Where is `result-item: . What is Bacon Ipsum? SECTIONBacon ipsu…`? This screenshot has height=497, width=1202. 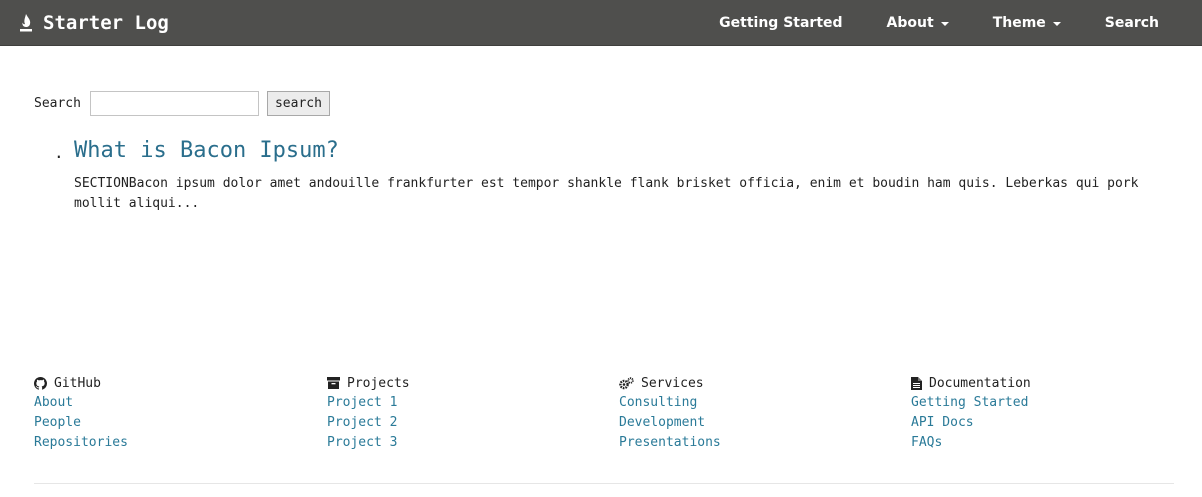
result-item: . What is Bacon Ipsum? SECTIONBacon ipsu… is located at coordinates (609, 175).